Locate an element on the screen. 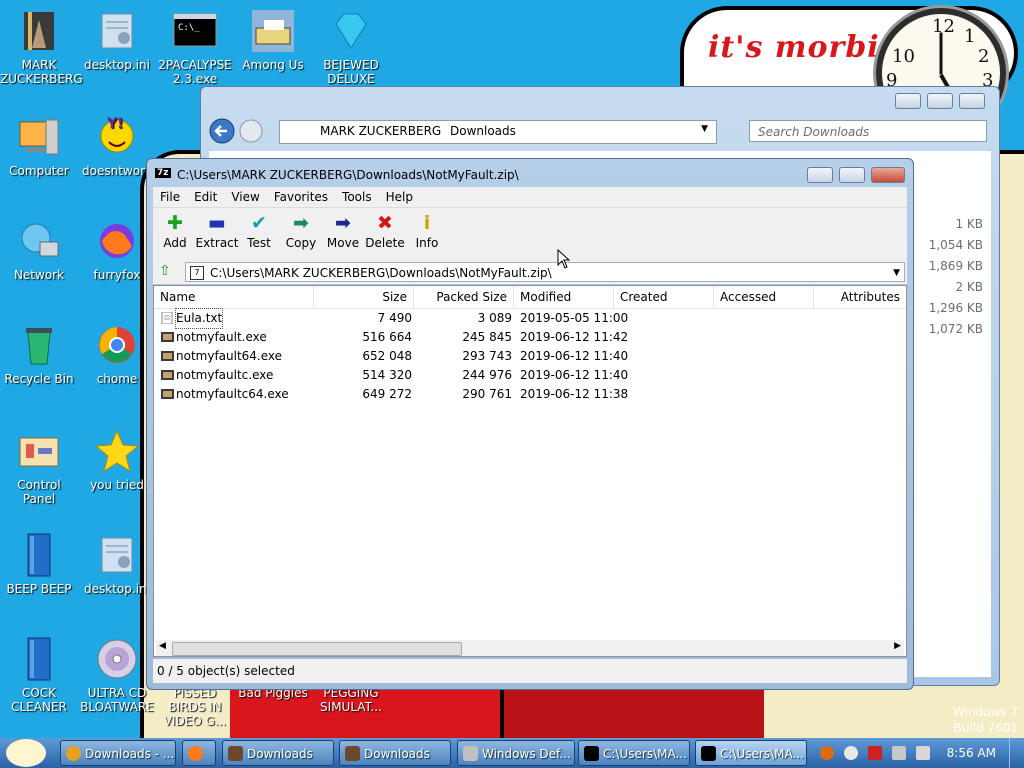 This screenshot has width=1024, height=768. file-name: notmyfaultc64.exe is located at coordinates (232, 394).